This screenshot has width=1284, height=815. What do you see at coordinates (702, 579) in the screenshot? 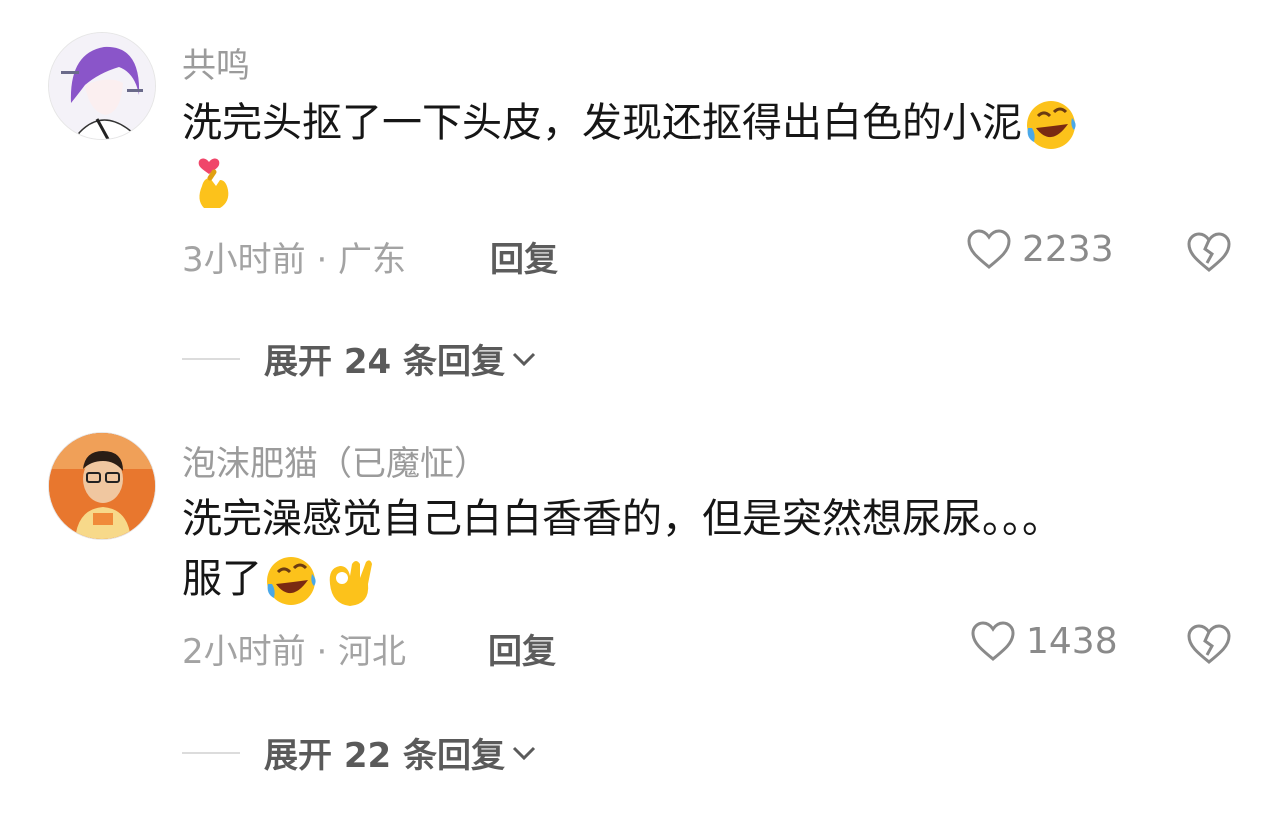
I see `comment-text: 服了` at bounding box center [702, 579].